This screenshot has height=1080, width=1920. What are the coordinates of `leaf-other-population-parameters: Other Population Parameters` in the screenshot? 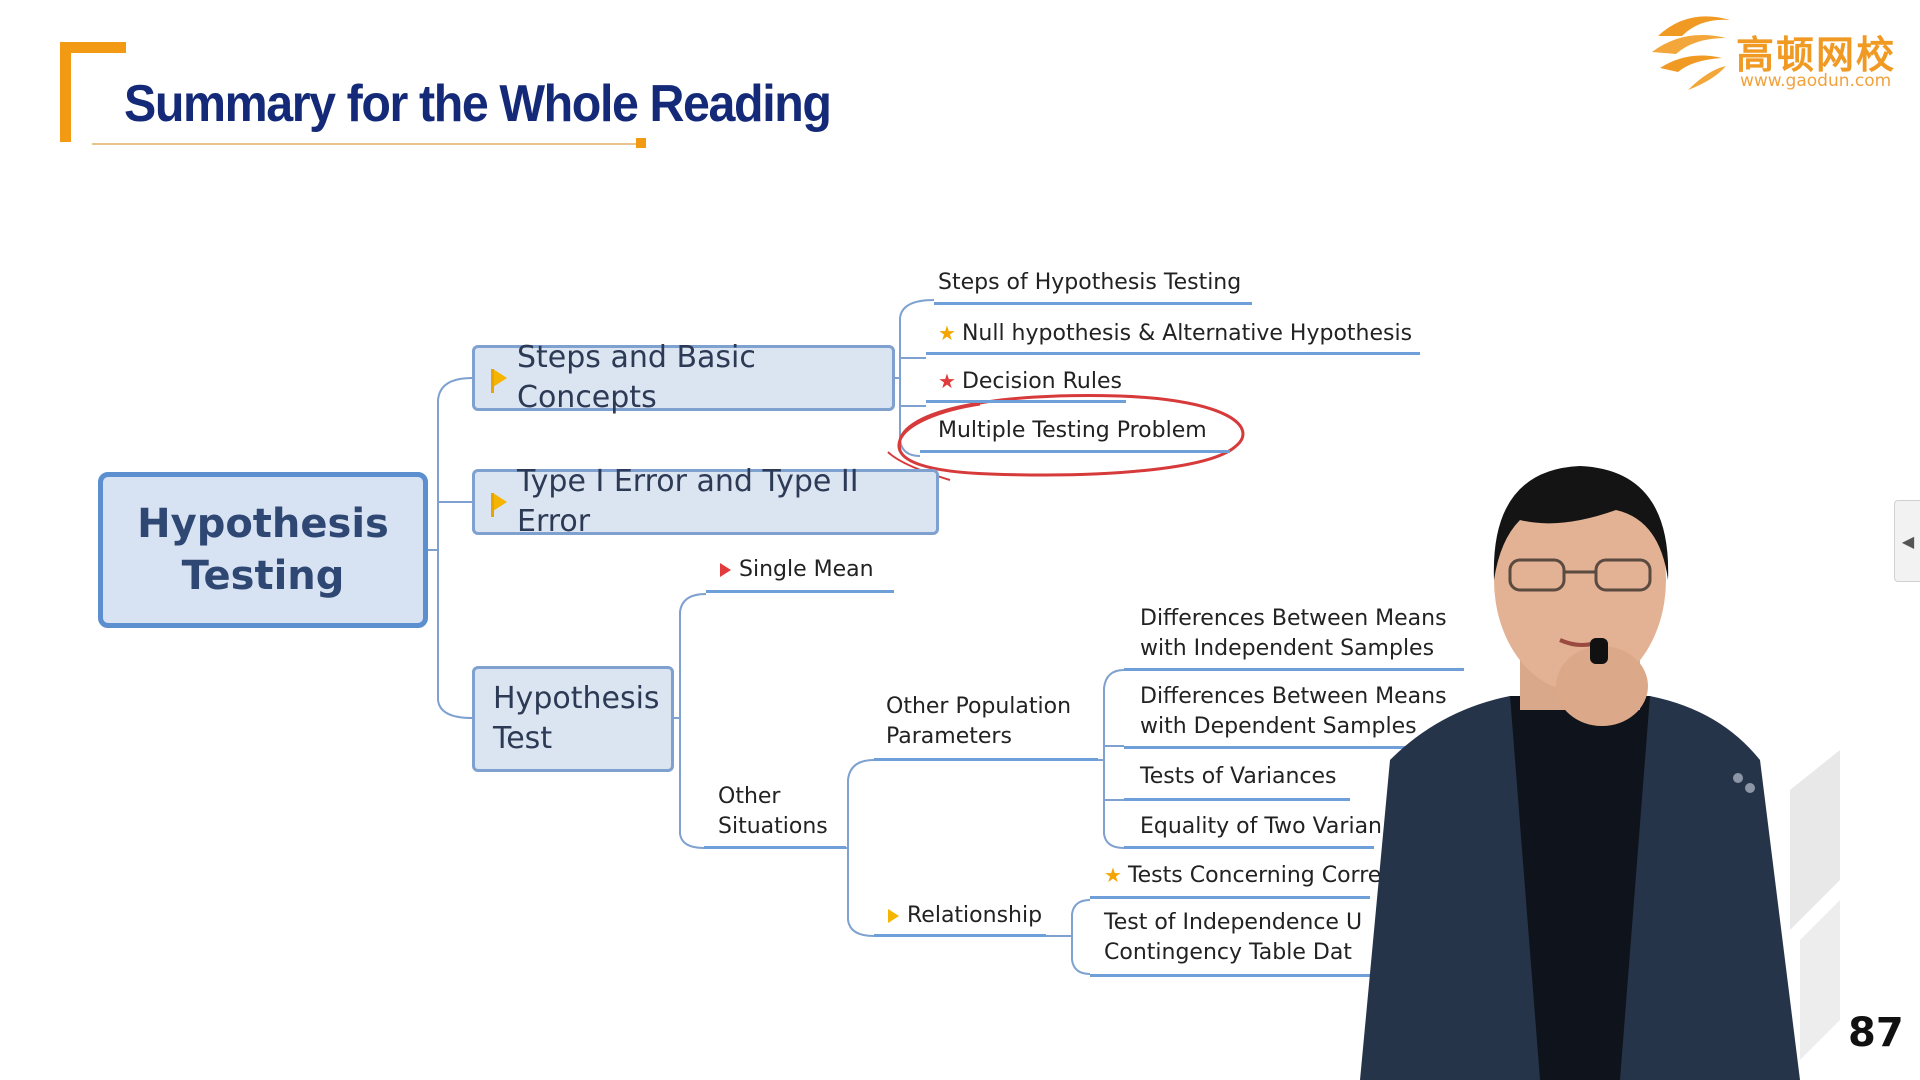 It's located at (986, 722).